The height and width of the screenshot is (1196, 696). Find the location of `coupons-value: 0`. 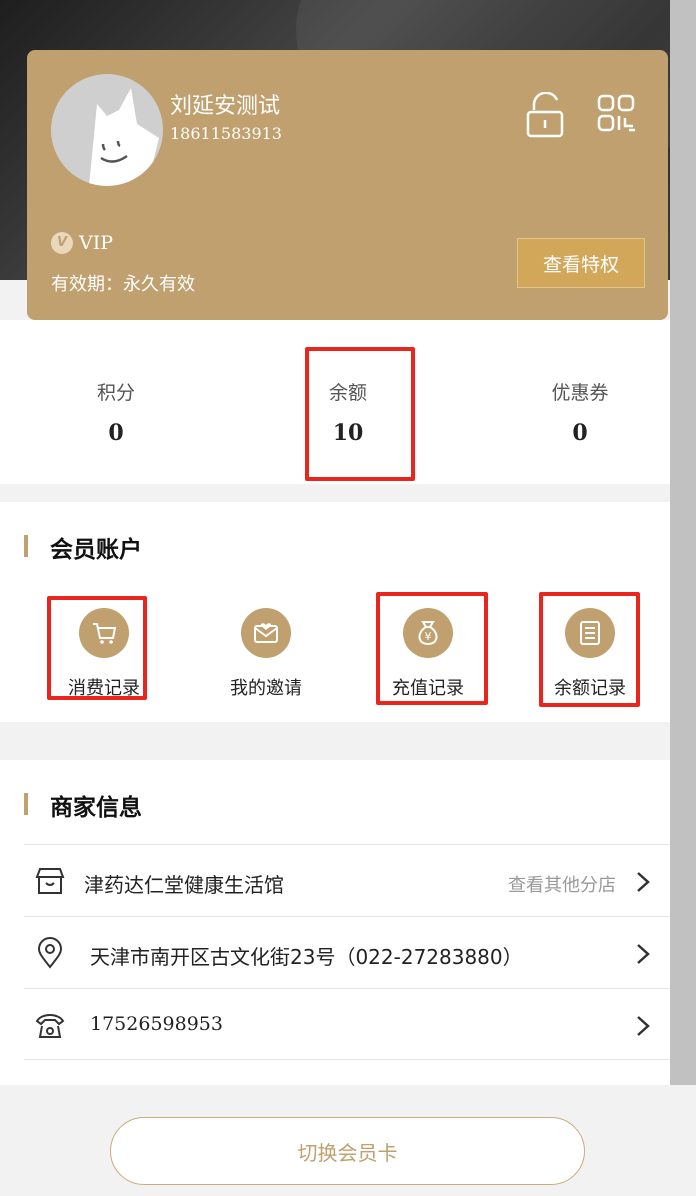

coupons-value: 0 is located at coordinates (580, 433).